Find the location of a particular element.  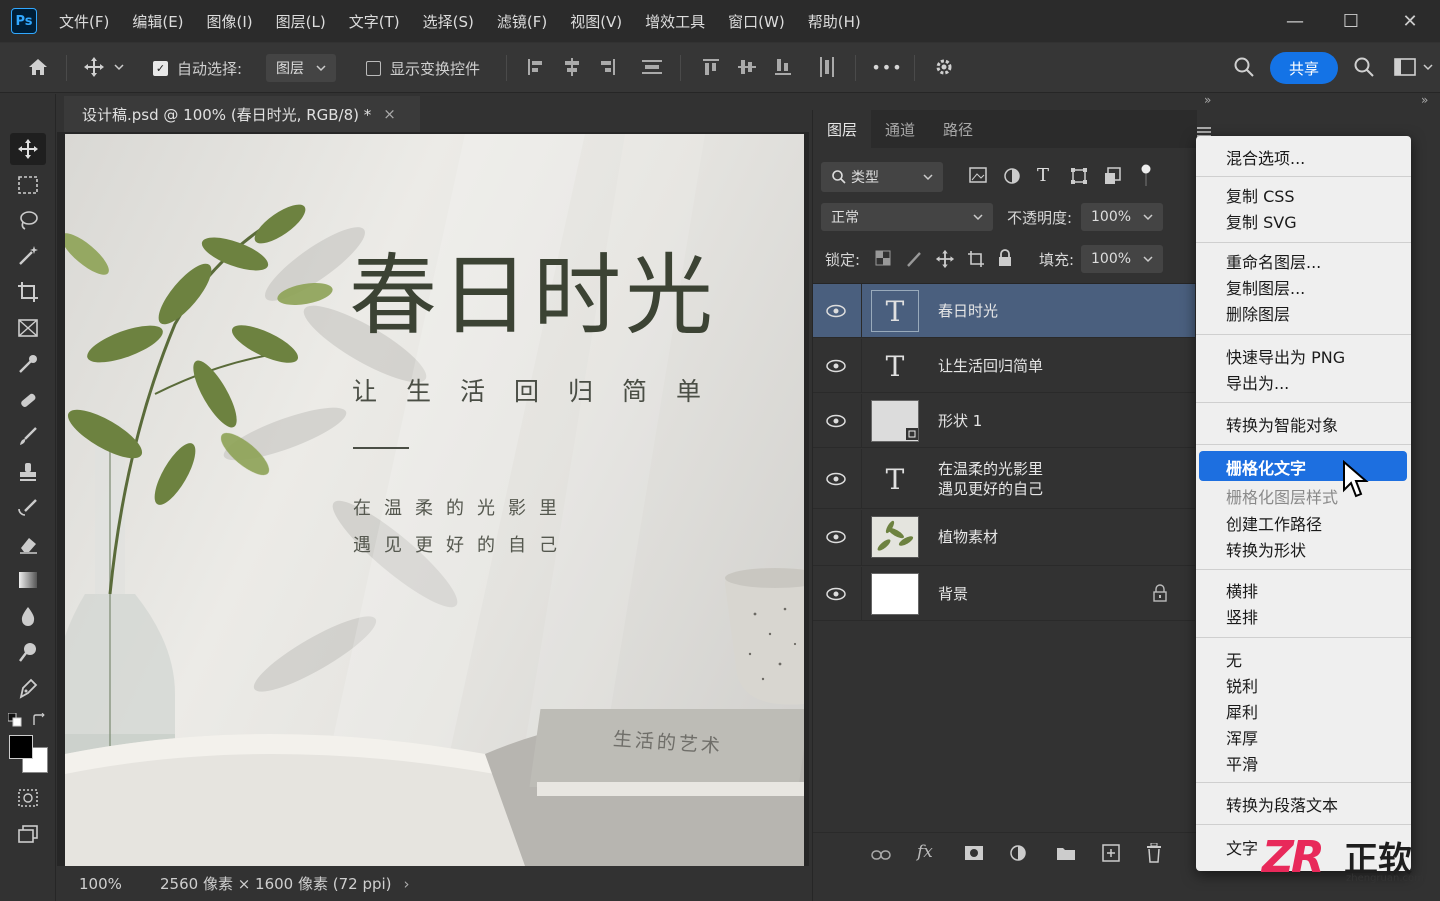

show-transform-checkbox: 显示变换控件 is located at coordinates (423, 68).